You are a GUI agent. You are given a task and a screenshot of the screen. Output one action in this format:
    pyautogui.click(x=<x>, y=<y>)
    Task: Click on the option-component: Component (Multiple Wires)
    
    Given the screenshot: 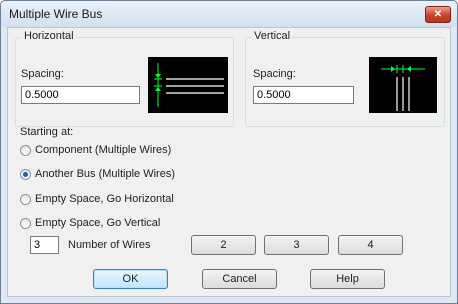 What is the action you would take?
    pyautogui.click(x=95, y=150)
    